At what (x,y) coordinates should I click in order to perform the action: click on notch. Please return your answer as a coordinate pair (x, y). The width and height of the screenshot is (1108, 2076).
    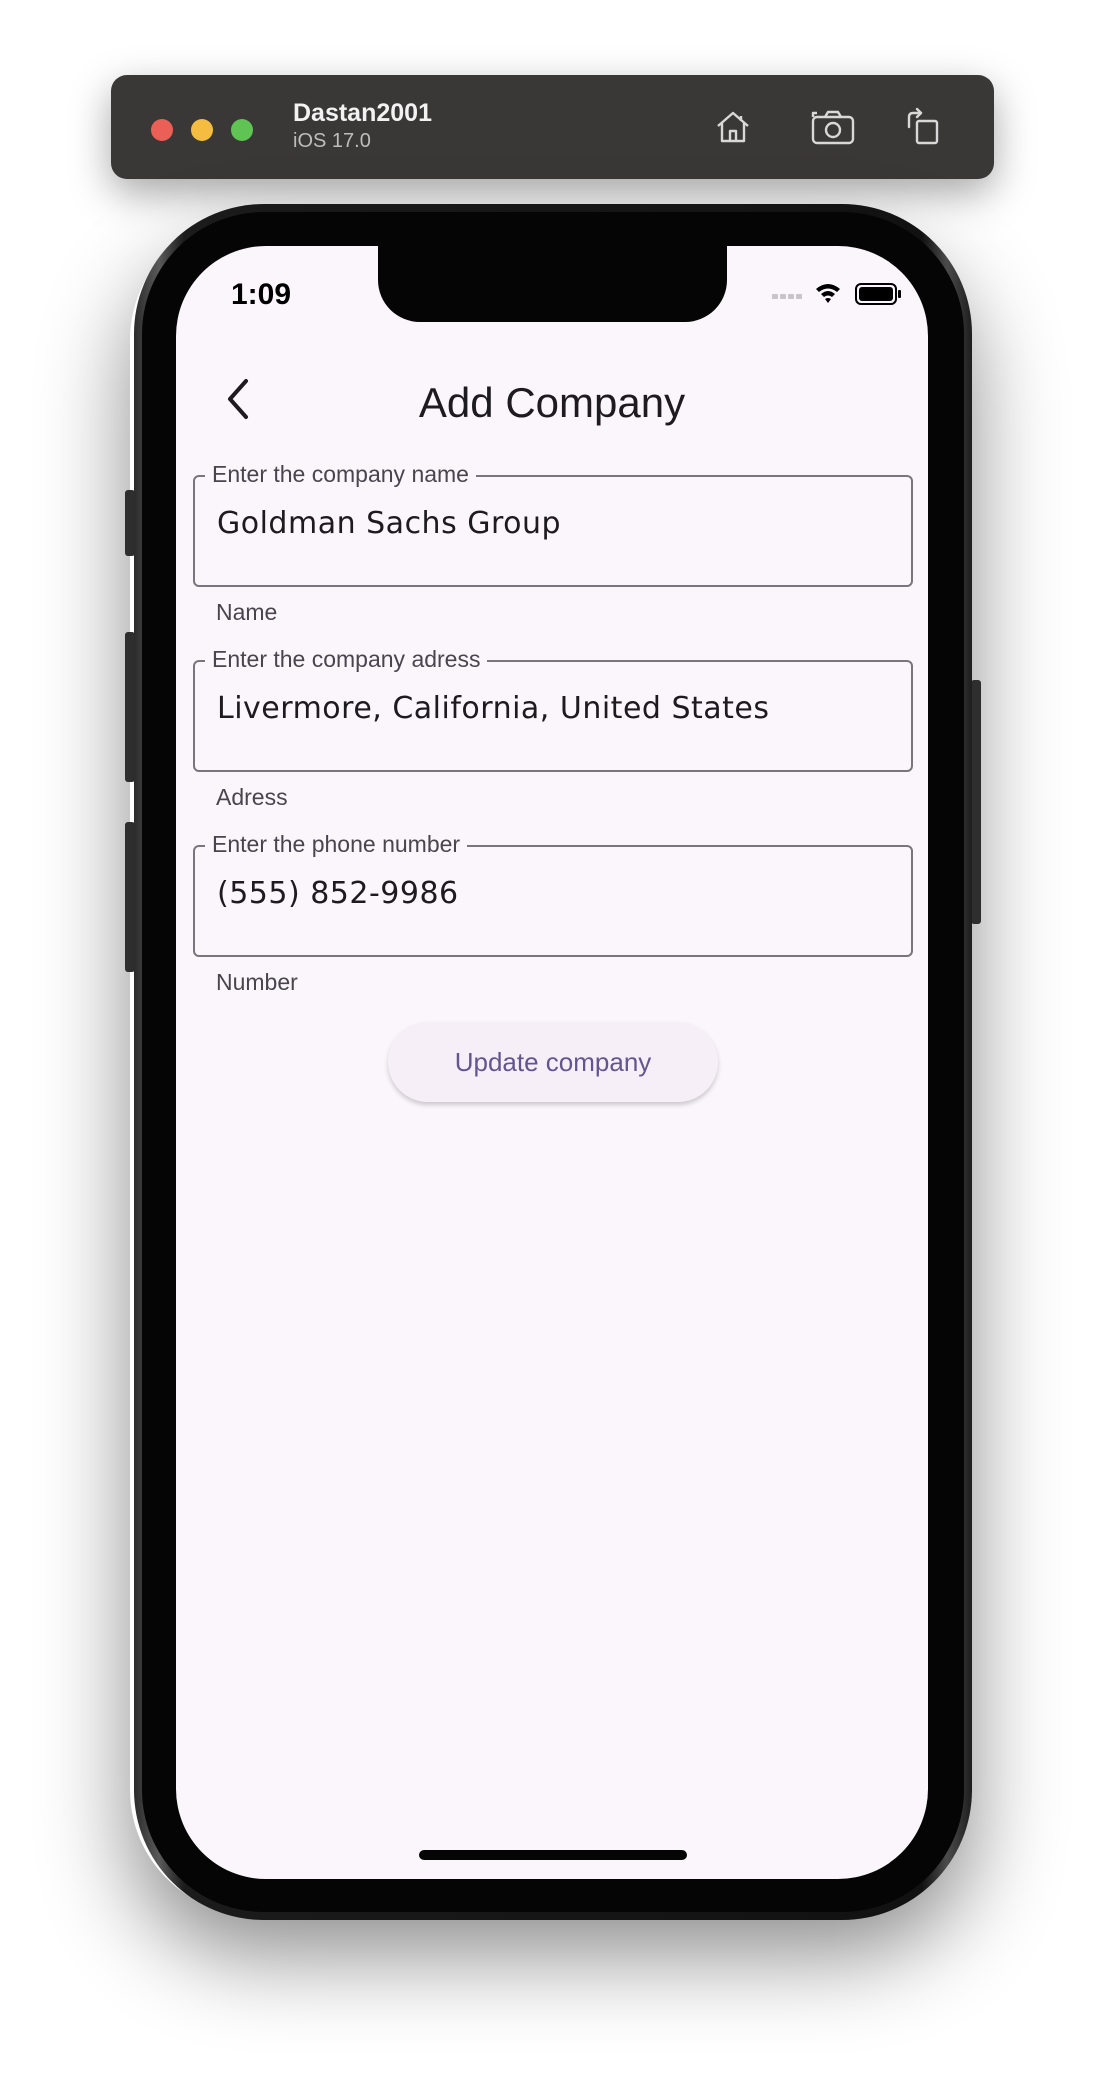
    Looking at the image, I should click on (552, 284).